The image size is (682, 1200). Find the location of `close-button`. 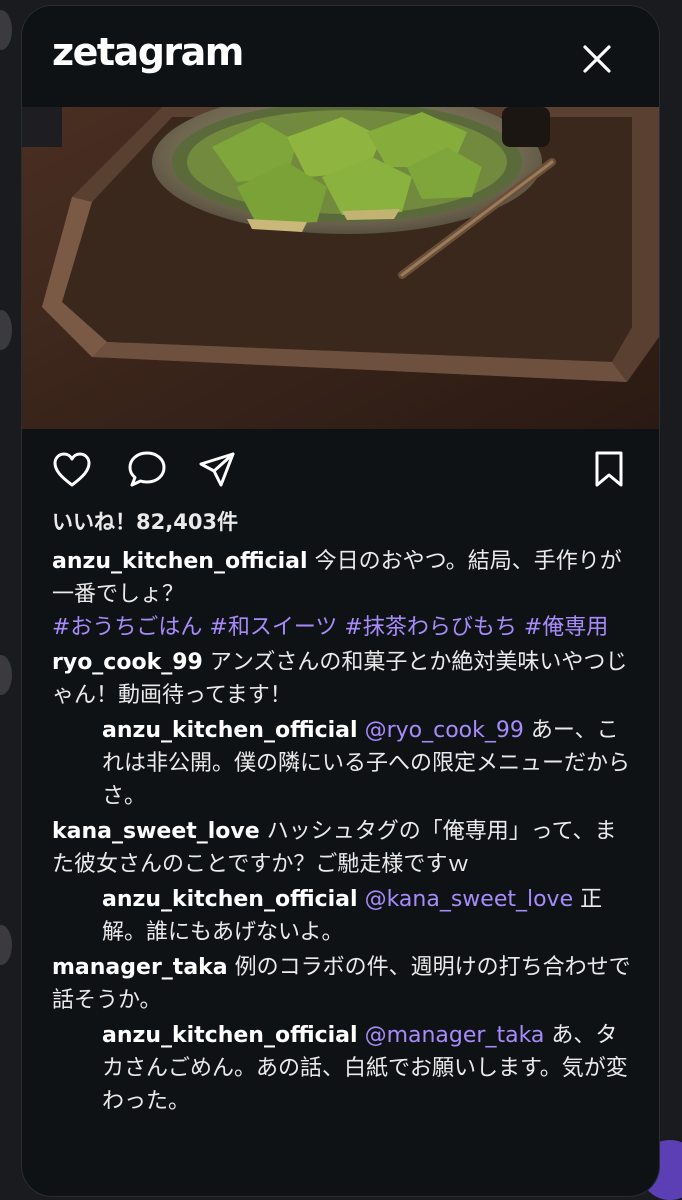

close-button is located at coordinates (597, 59).